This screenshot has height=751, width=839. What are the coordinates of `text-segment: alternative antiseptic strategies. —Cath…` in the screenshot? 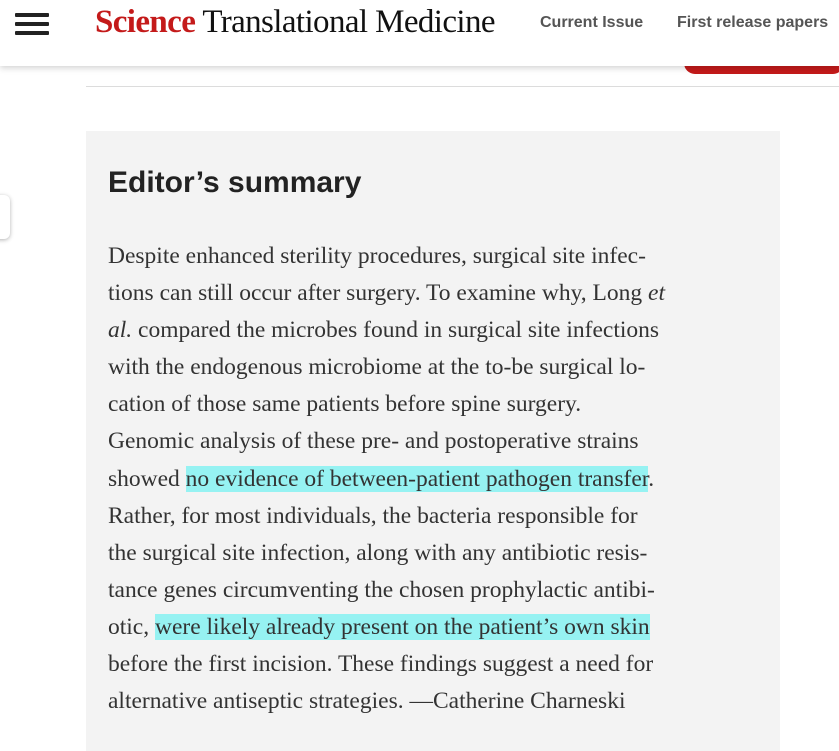 It's located at (367, 701).